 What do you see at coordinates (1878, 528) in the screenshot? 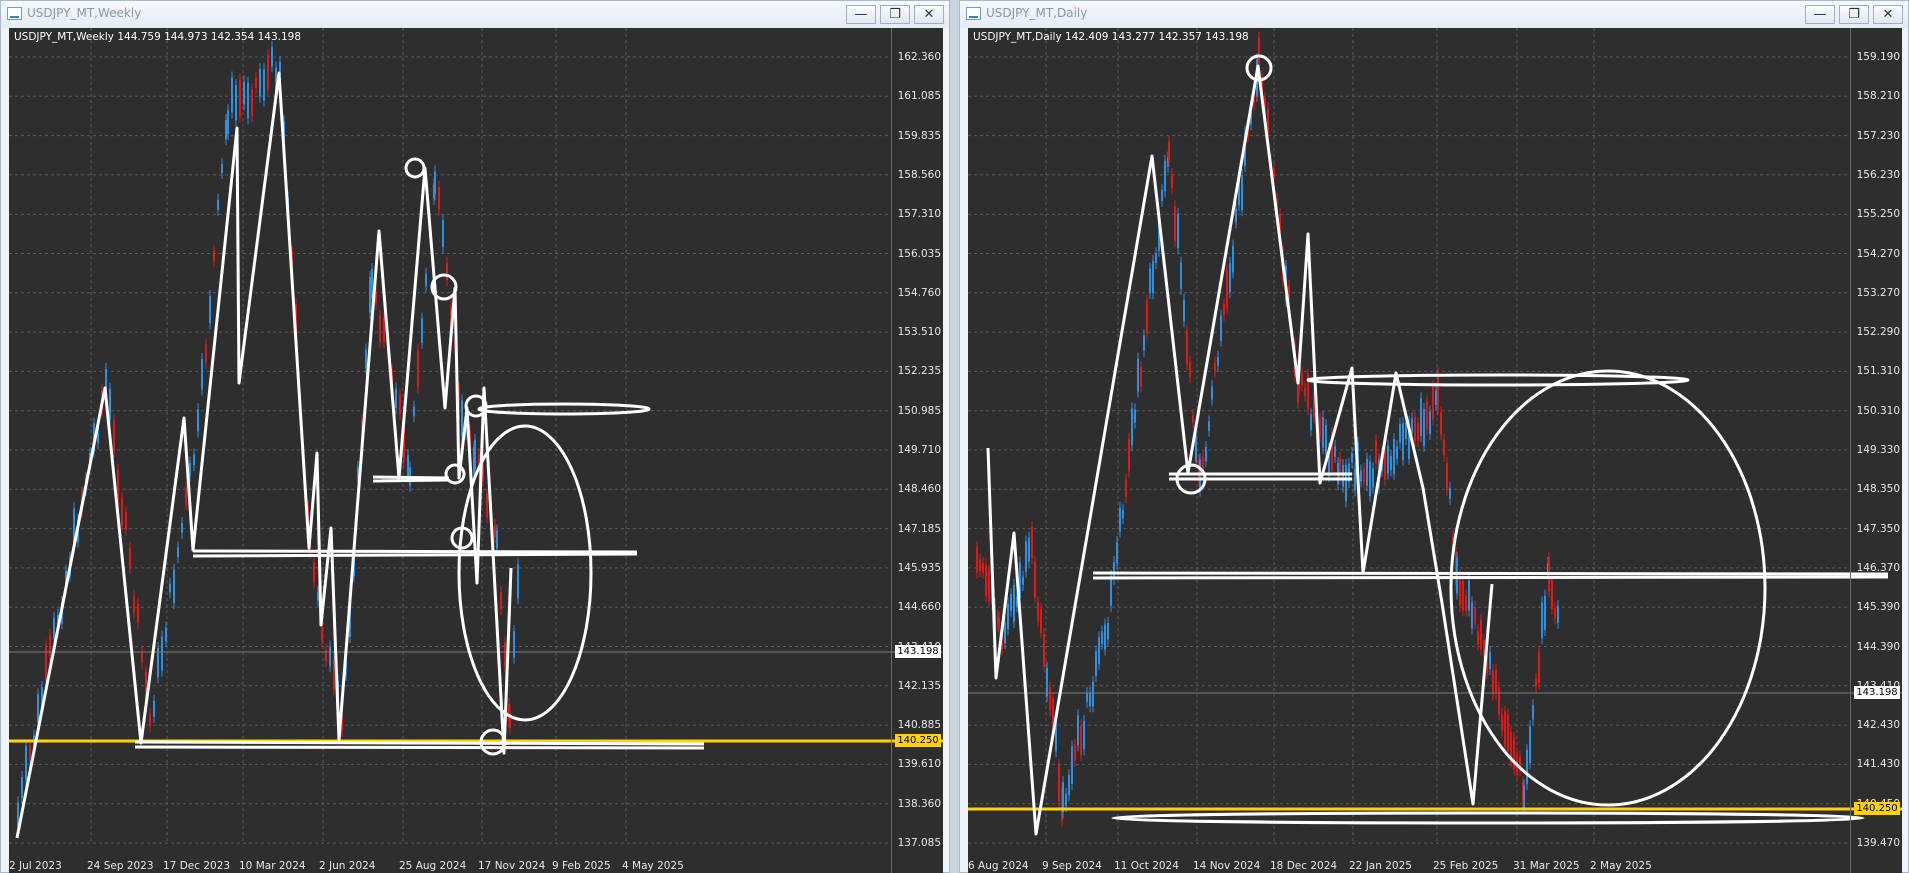
I see `price-tick-label: 147.350` at bounding box center [1878, 528].